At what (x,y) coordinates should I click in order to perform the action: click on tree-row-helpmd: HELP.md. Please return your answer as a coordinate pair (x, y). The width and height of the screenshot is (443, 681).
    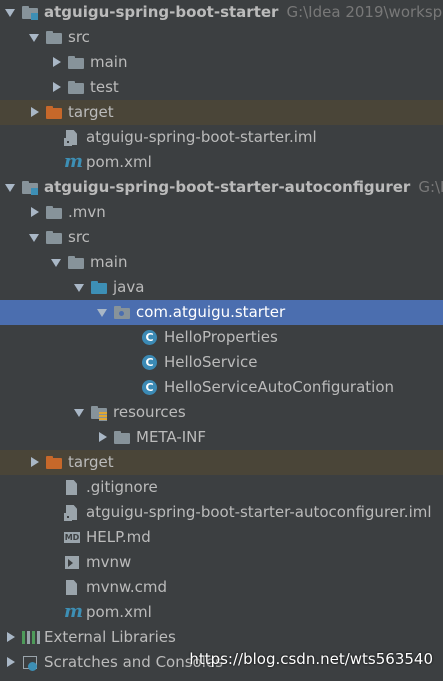
    Looking at the image, I should click on (221, 537).